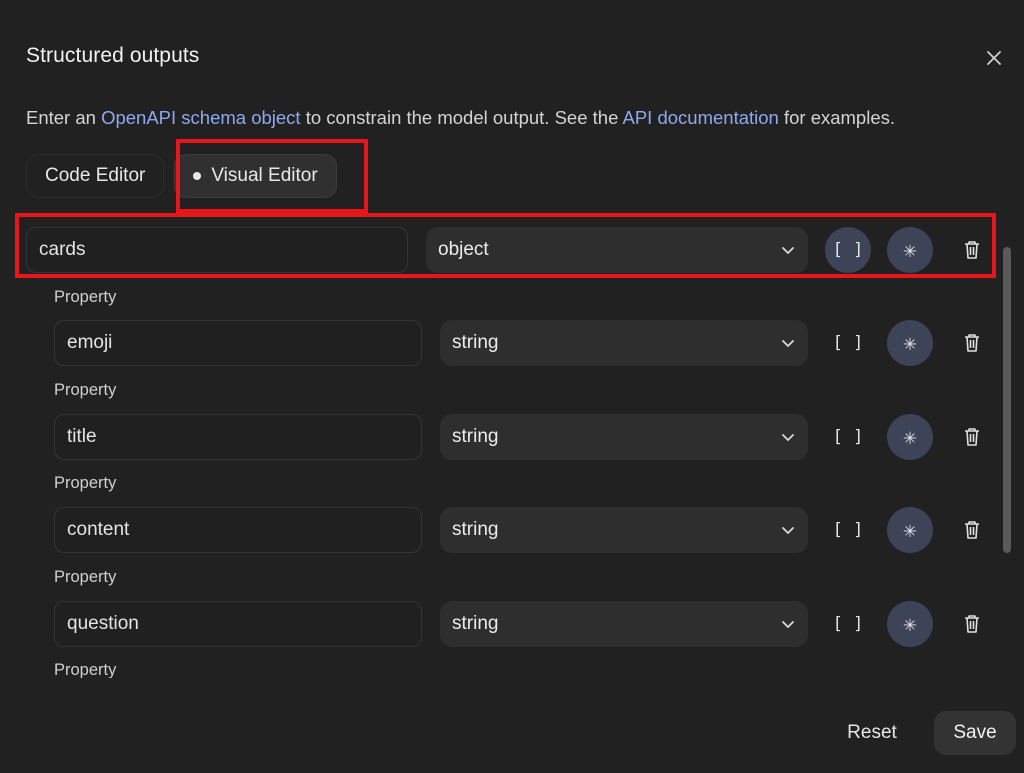 The height and width of the screenshot is (773, 1024). Describe the element at coordinates (201, 117) in the screenshot. I see `openapi-schema-link: OpenAPI schema object` at that location.